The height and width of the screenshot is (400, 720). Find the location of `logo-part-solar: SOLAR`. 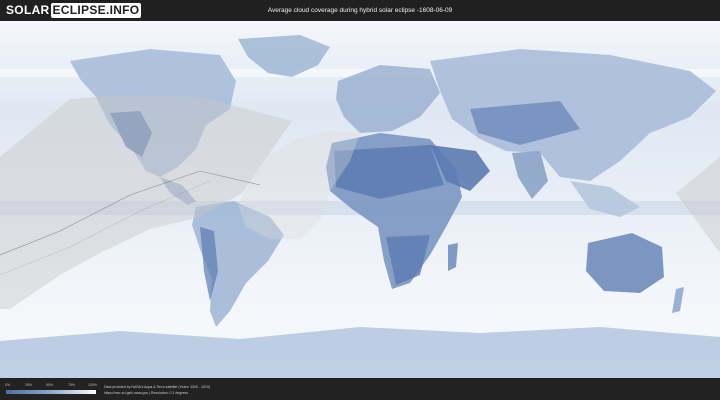

logo-part-solar: SOLAR is located at coordinates (28, 10).